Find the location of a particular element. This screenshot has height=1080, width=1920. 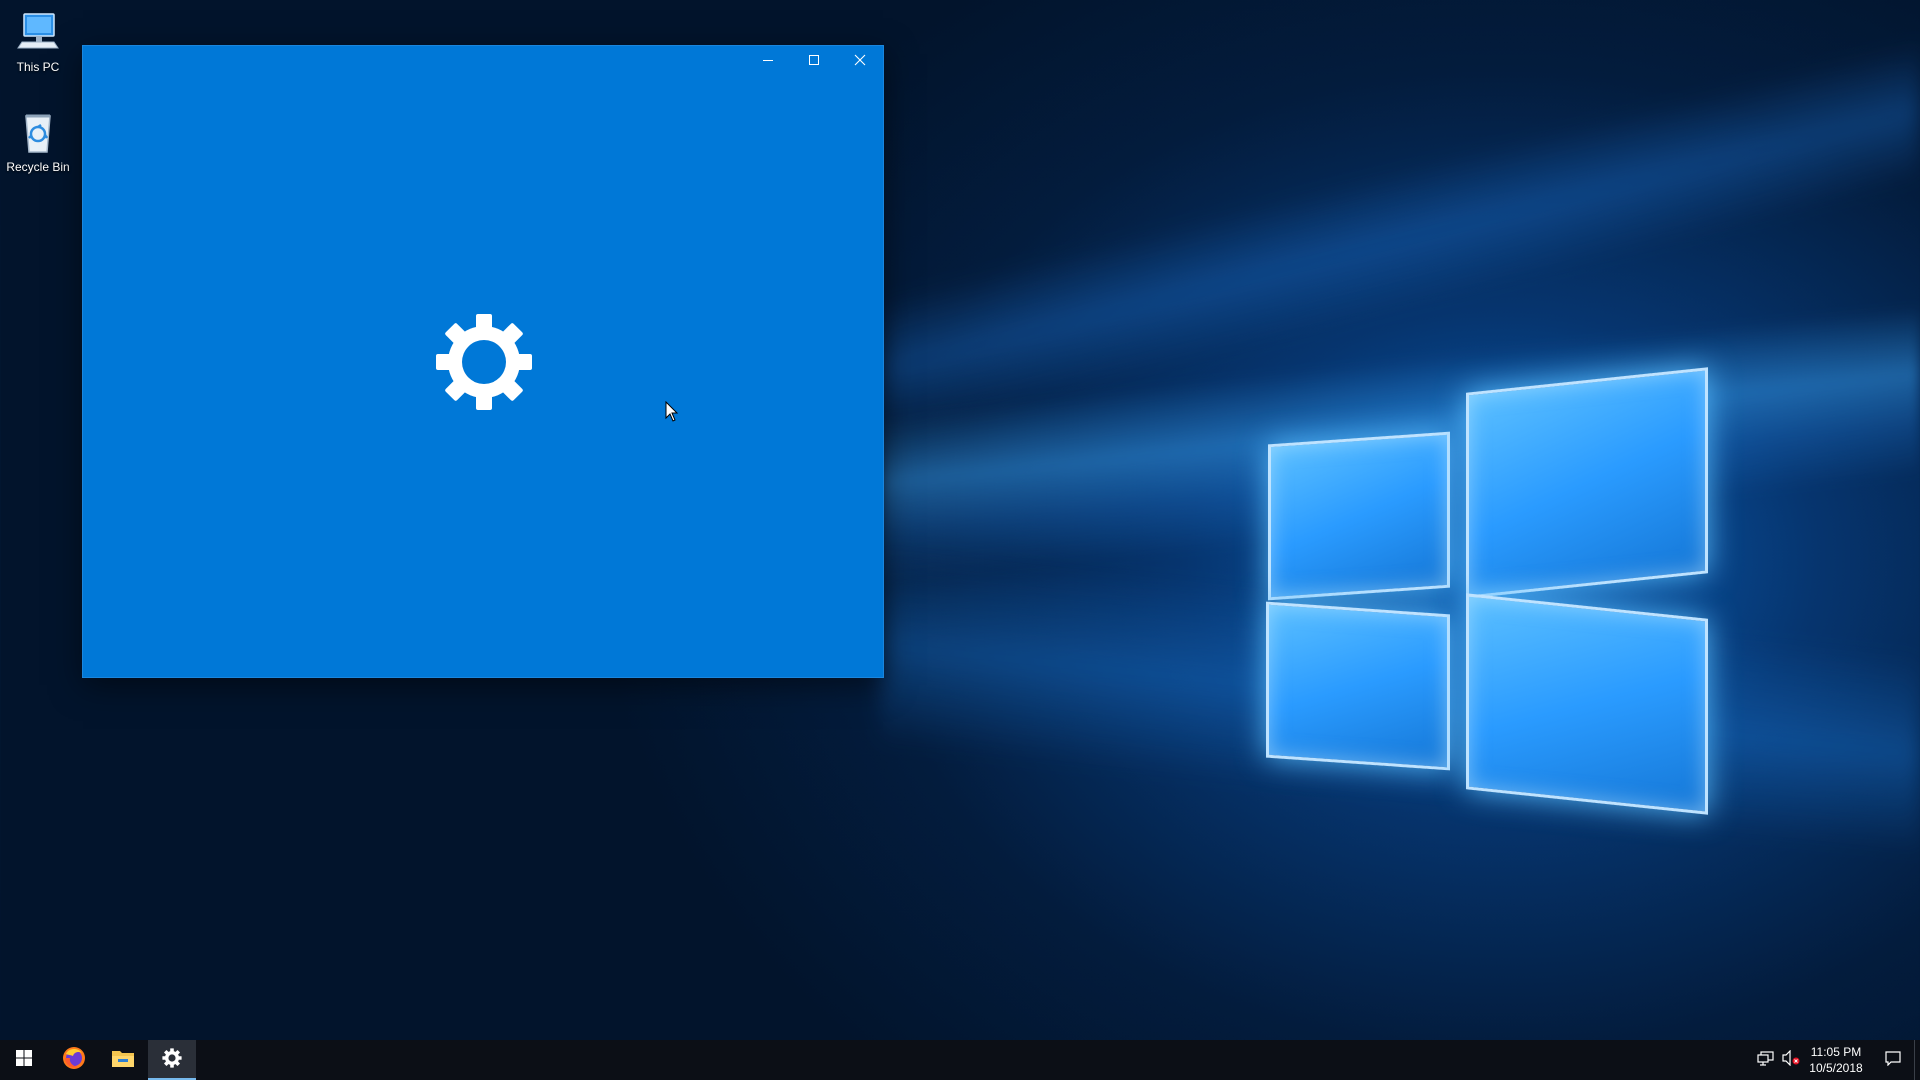

this-pc-icon is located at coordinates (38, 32).